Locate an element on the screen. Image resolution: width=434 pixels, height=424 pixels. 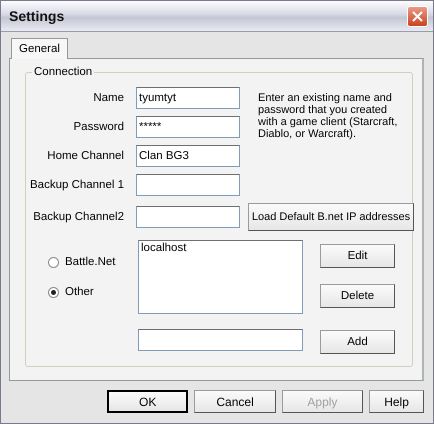
close-button is located at coordinates (417, 16).